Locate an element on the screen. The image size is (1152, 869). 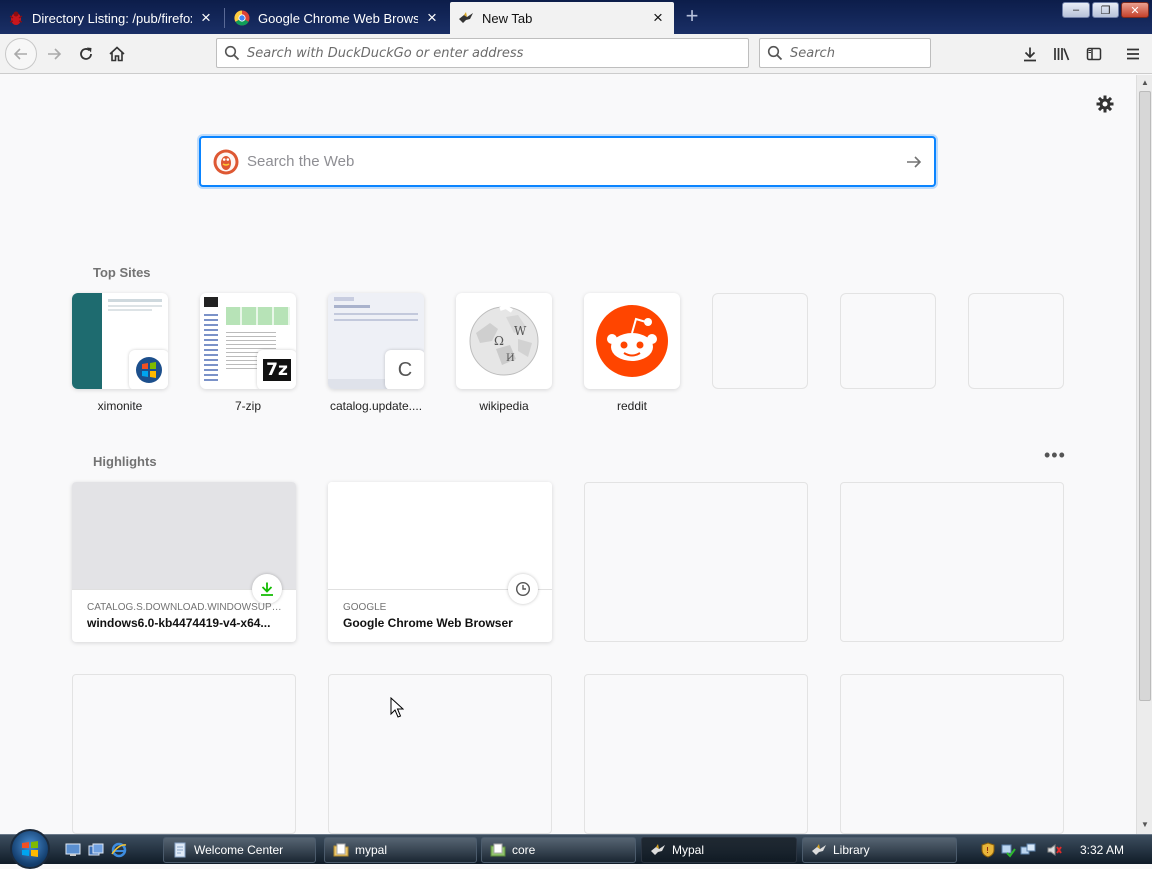
highlights-more-icon: ••• is located at coordinates (1055, 455).